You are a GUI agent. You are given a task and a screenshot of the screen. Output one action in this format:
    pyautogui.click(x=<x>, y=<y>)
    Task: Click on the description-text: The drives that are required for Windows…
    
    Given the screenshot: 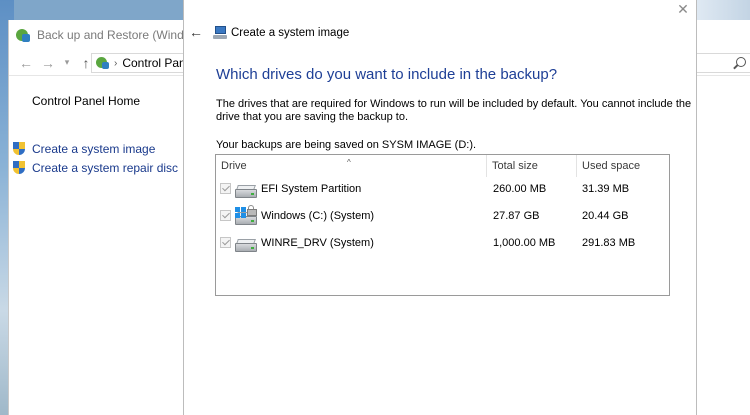 What is the action you would take?
    pyautogui.click(x=454, y=110)
    